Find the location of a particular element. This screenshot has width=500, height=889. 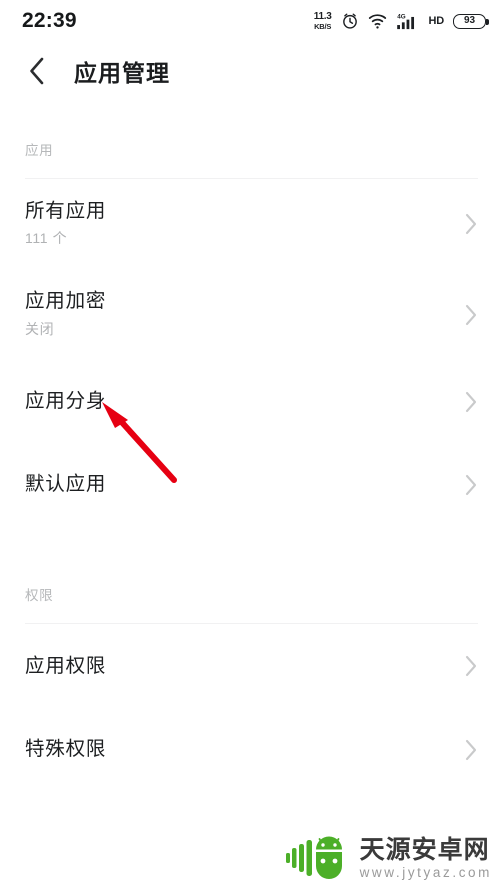

watermark-text: 天源安卓网 www.jytyaz.com is located at coordinates (426, 859).